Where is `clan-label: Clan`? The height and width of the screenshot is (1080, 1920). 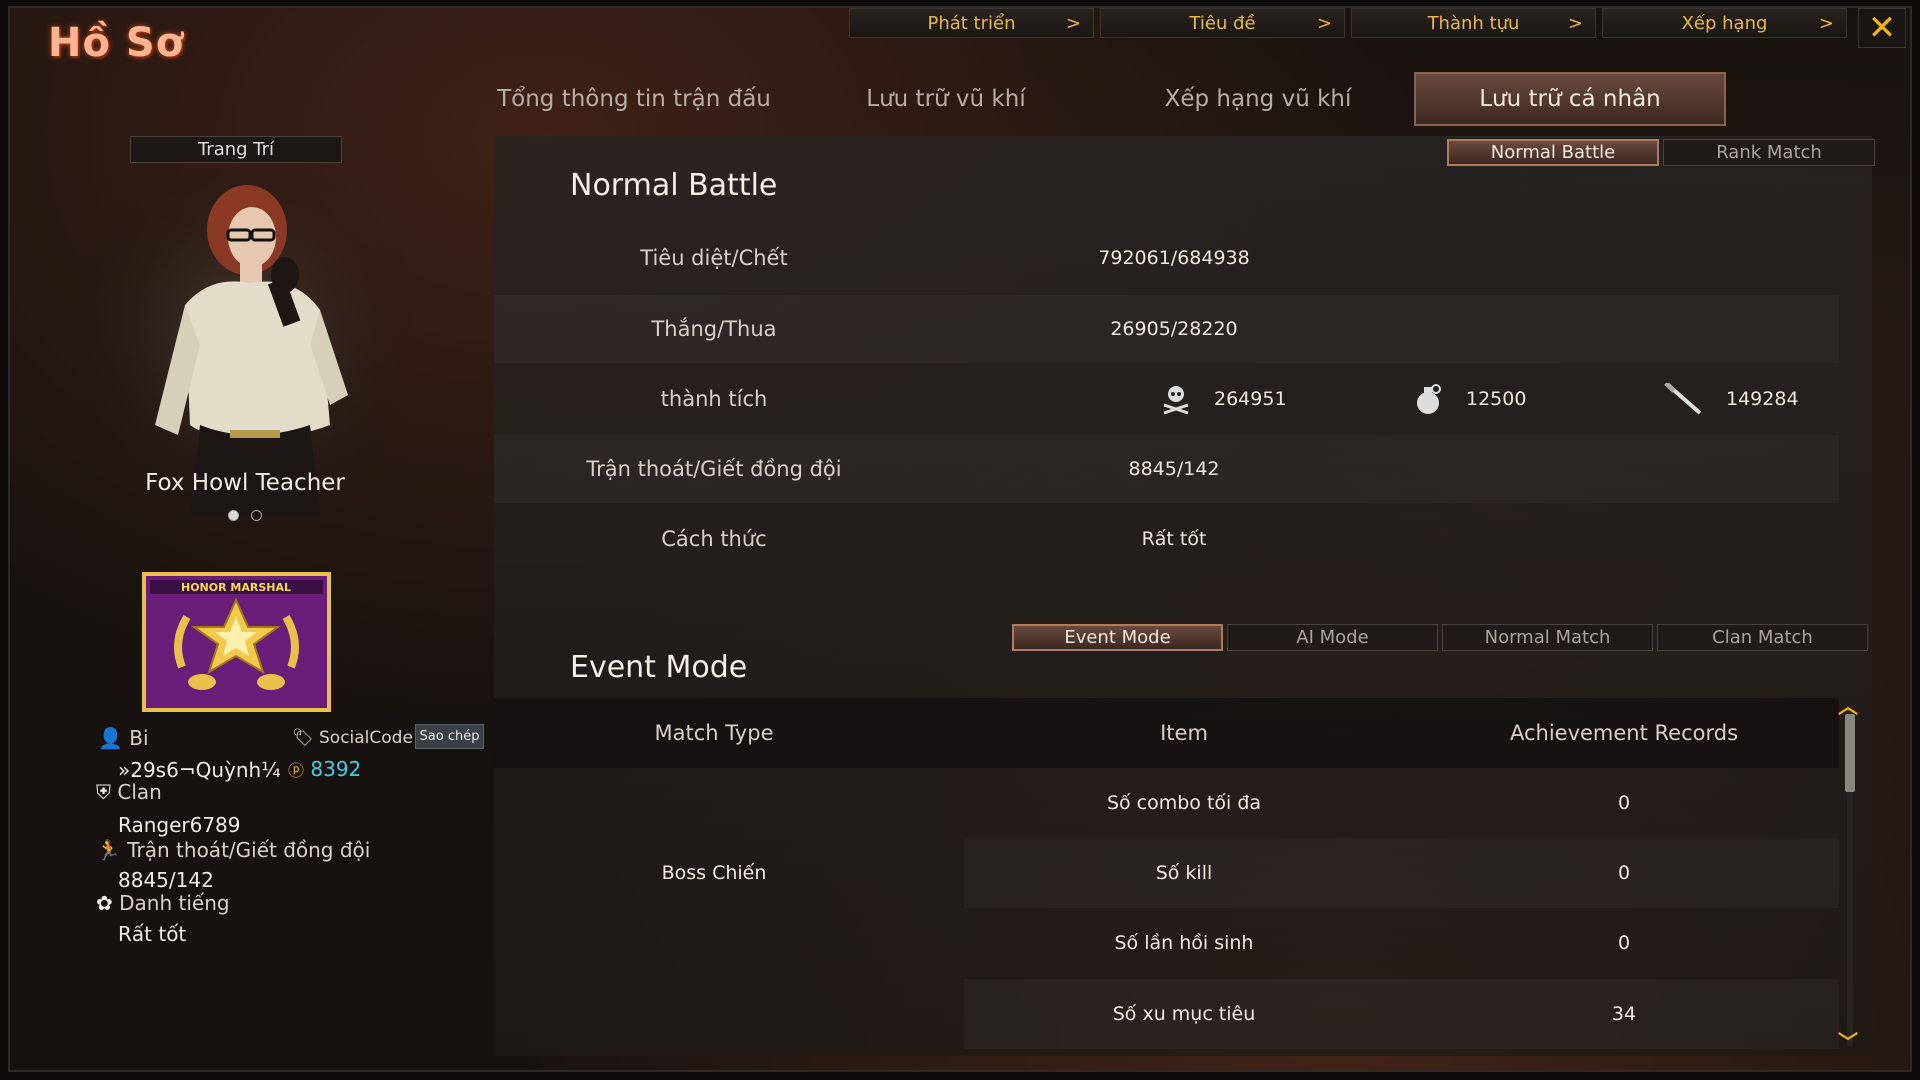
clan-label: Clan is located at coordinates (139, 792).